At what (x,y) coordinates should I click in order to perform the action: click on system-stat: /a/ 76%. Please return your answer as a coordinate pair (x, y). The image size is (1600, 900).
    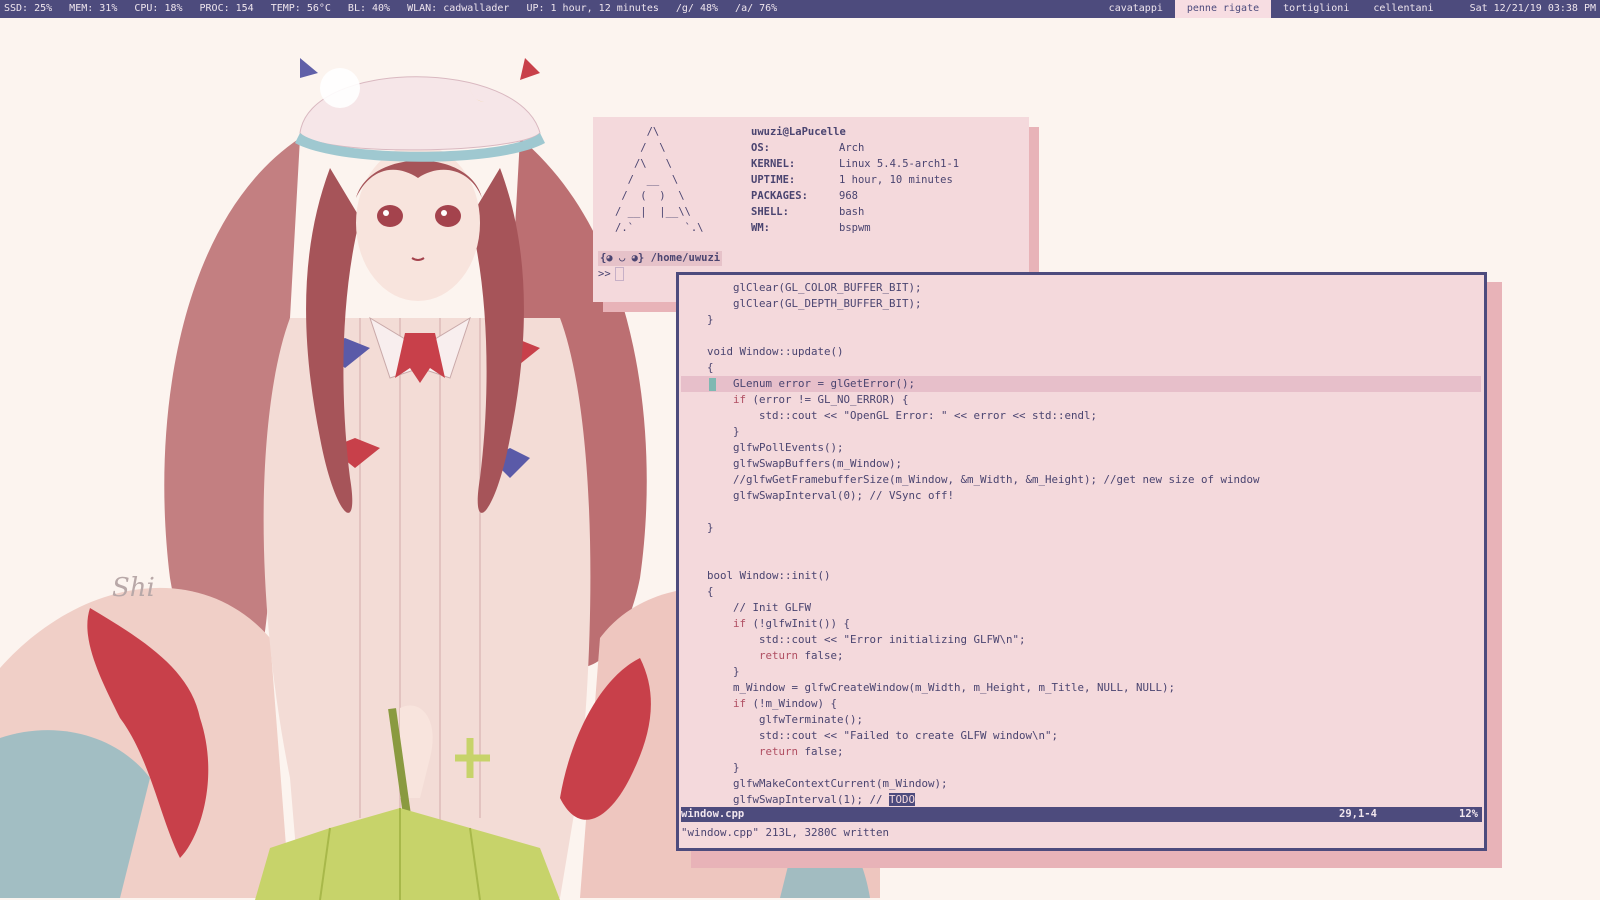
    Looking at the image, I should click on (756, 8).